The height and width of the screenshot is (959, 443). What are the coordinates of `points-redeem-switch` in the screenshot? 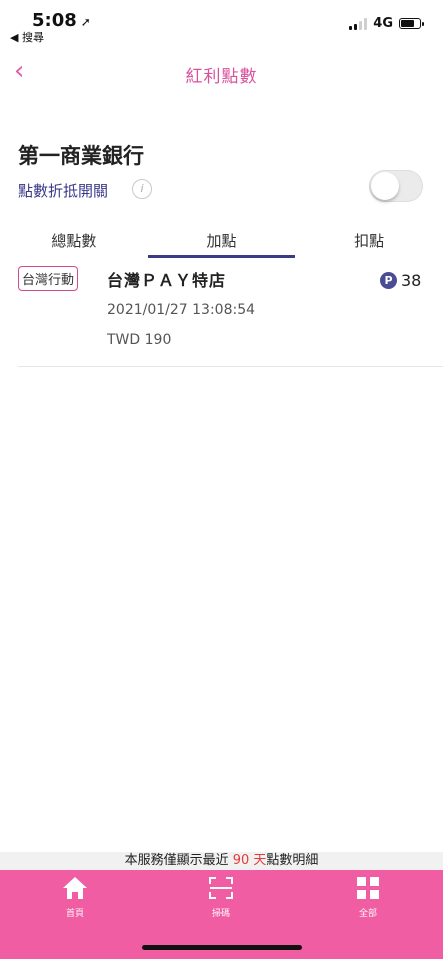 It's located at (396, 186).